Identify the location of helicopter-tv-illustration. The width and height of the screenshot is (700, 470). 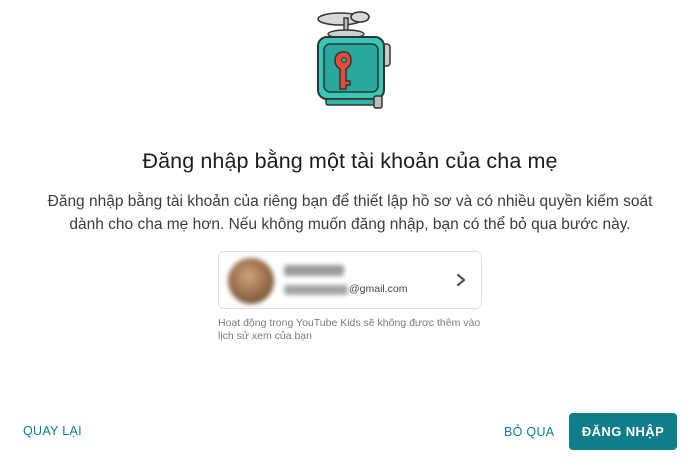
(354, 60).